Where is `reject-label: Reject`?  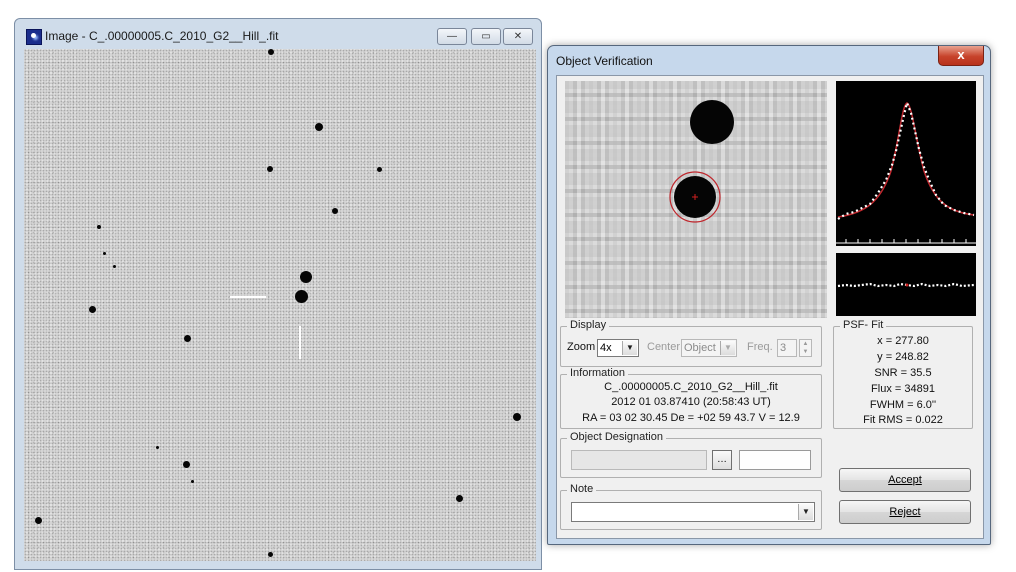 reject-label: Reject is located at coordinates (905, 512).